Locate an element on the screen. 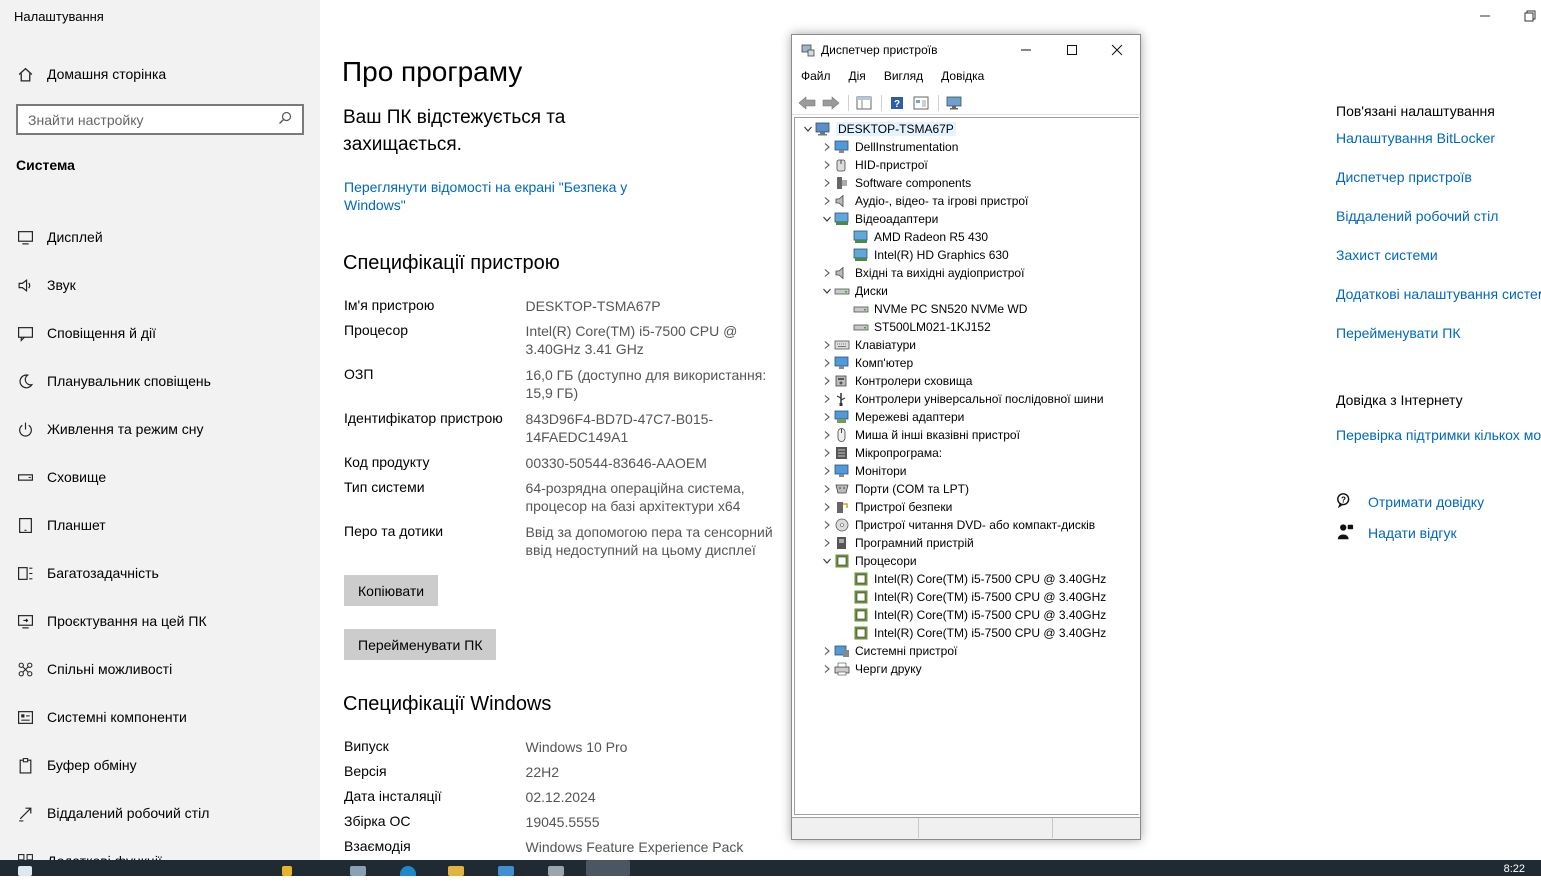  dm-maximize-button is located at coordinates (1072, 50).